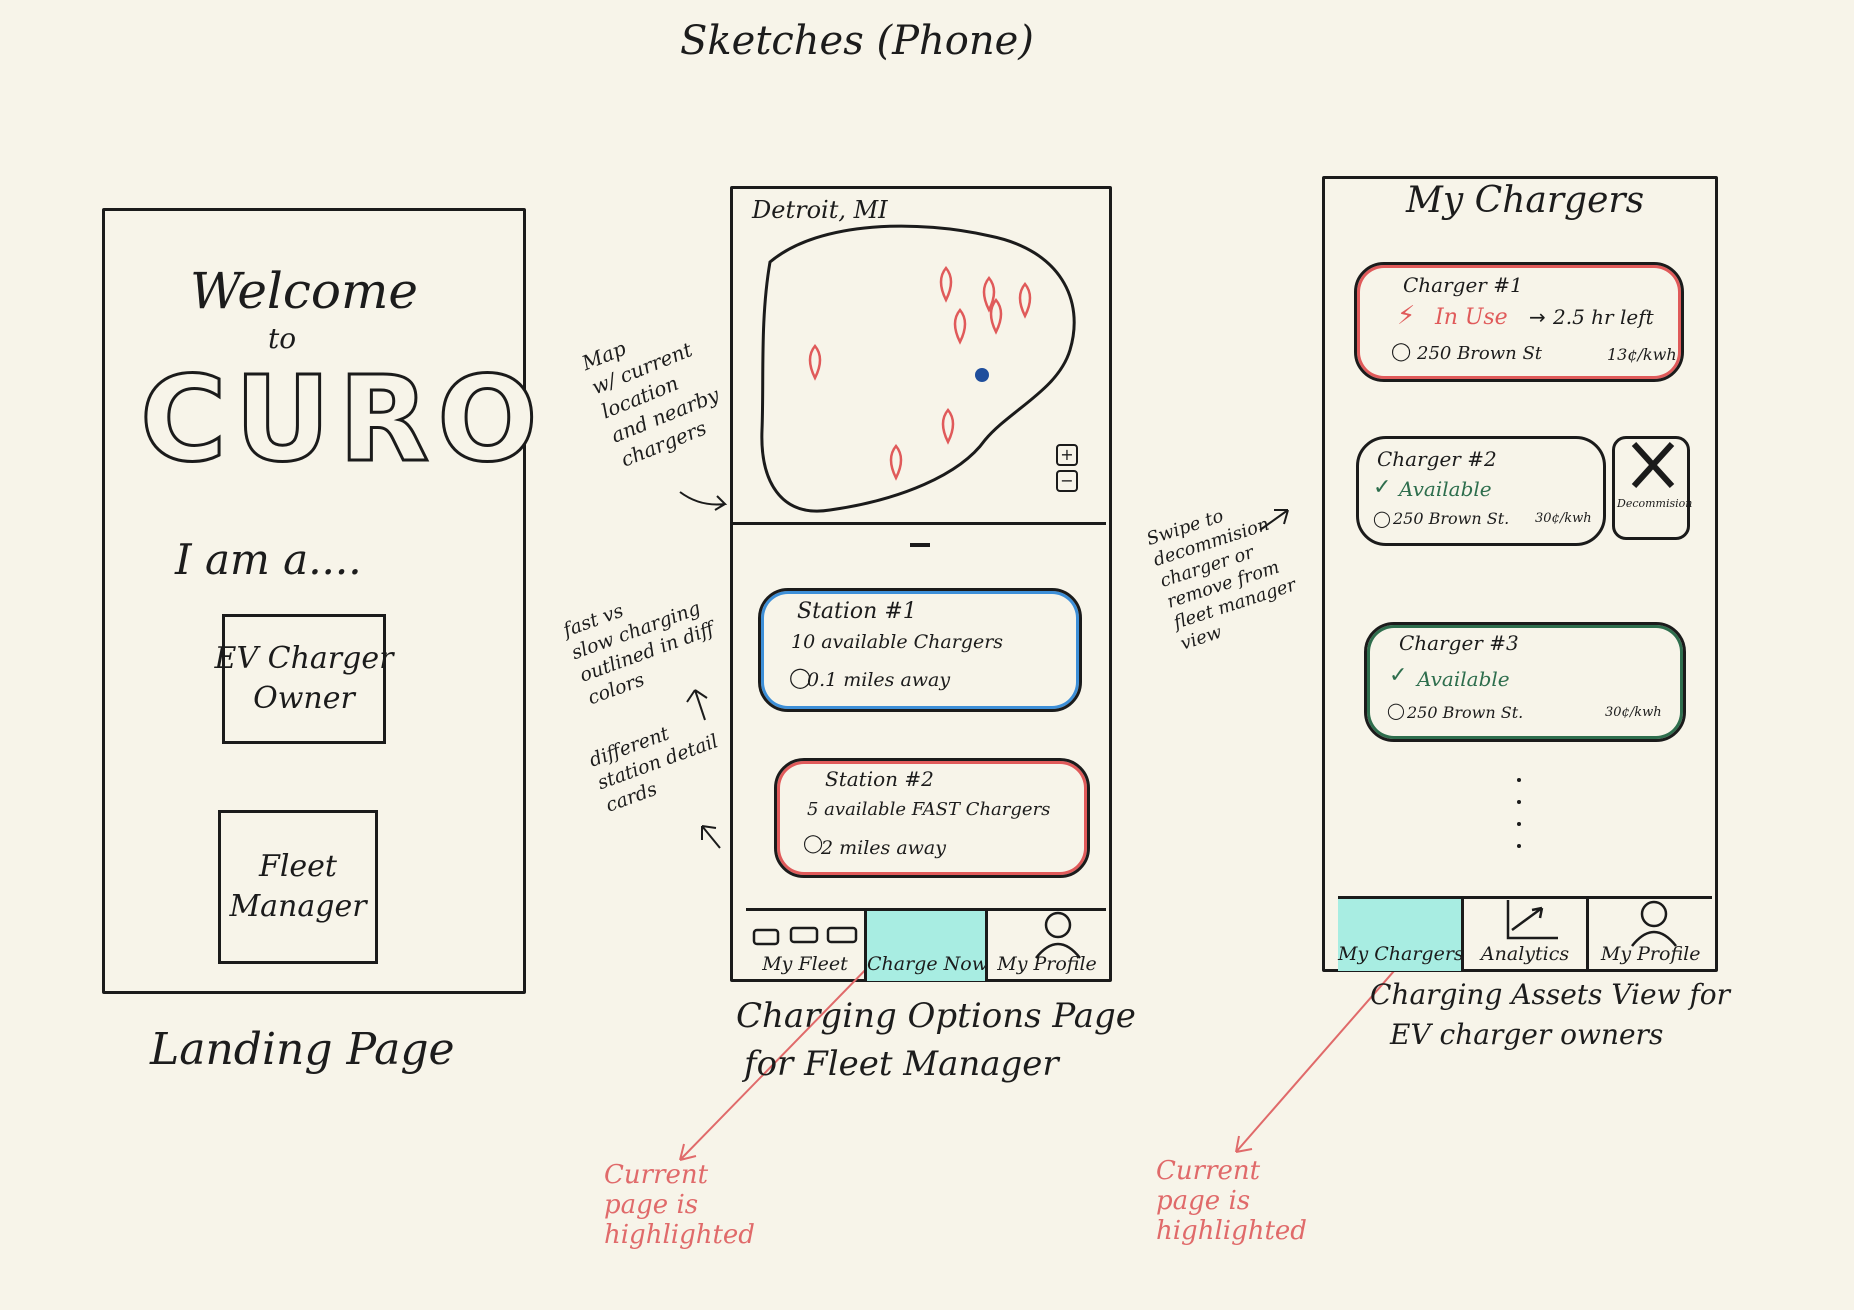 Image resolution: width=1854 pixels, height=1310 pixels. What do you see at coordinates (857, 611) in the screenshot?
I see `station-name: Station #1` at bounding box center [857, 611].